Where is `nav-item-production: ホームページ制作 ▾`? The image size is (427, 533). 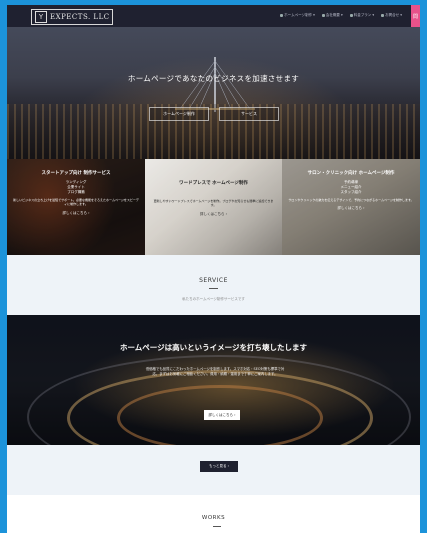
nav-item-production: ホームページ制作 ▾ is located at coordinates (297, 15).